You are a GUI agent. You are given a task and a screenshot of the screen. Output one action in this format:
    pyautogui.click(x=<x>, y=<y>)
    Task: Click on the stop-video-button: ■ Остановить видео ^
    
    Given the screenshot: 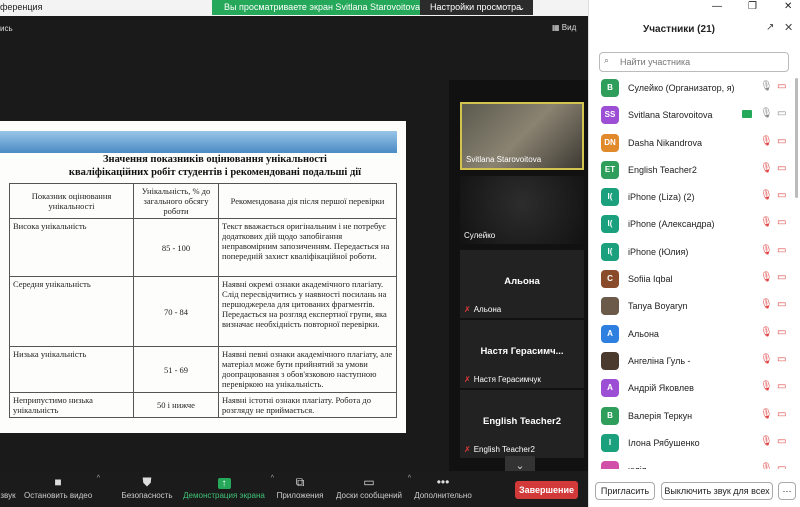 What is the action you would take?
    pyautogui.click(x=62, y=489)
    